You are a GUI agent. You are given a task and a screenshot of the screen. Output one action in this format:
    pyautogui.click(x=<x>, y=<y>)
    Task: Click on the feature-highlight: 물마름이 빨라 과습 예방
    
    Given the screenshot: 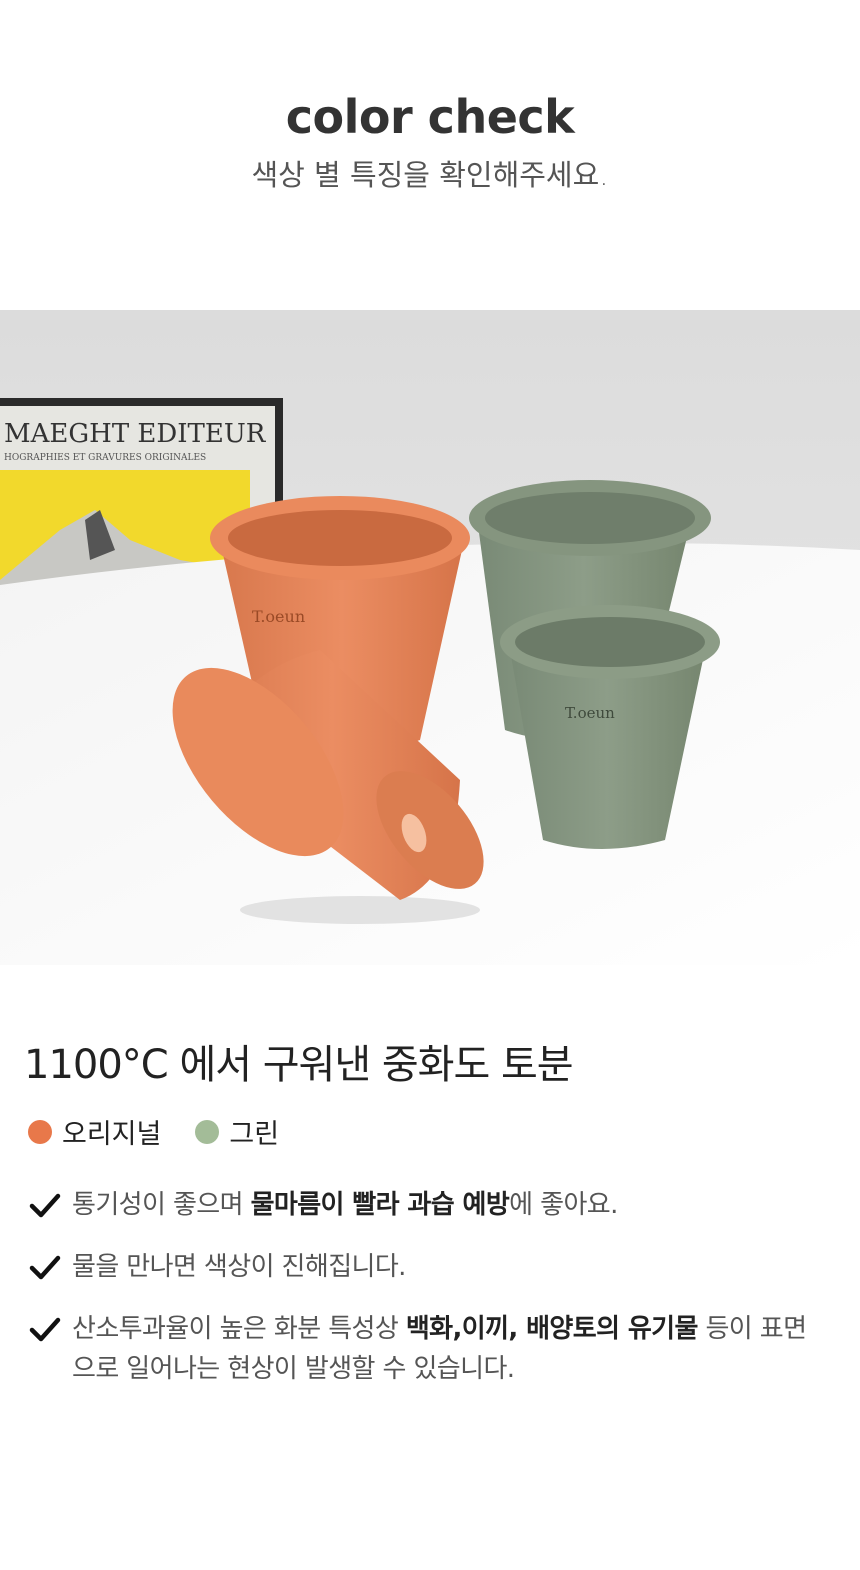 What is the action you would take?
    pyautogui.click(x=380, y=1205)
    